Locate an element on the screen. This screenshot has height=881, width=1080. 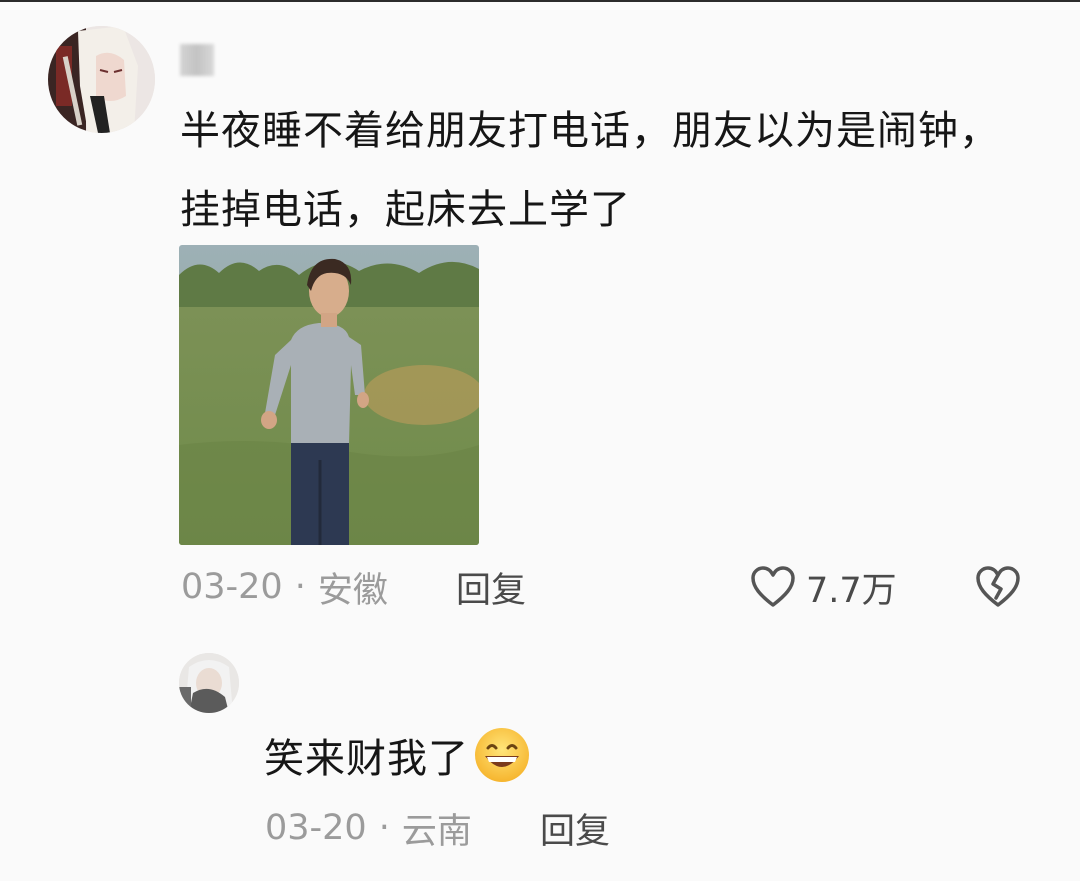
reply-button: 回复 is located at coordinates (491, 587).